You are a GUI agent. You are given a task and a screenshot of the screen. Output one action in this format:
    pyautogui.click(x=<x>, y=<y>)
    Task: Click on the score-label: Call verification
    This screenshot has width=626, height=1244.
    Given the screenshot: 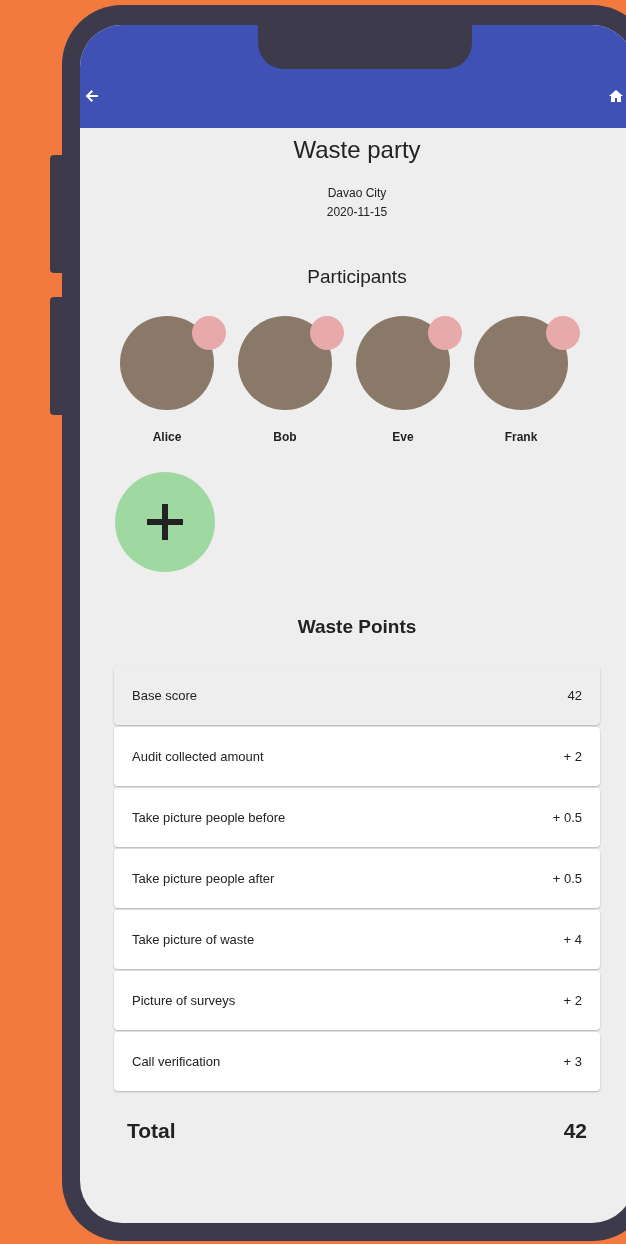 What is the action you would take?
    pyautogui.click(x=176, y=1061)
    